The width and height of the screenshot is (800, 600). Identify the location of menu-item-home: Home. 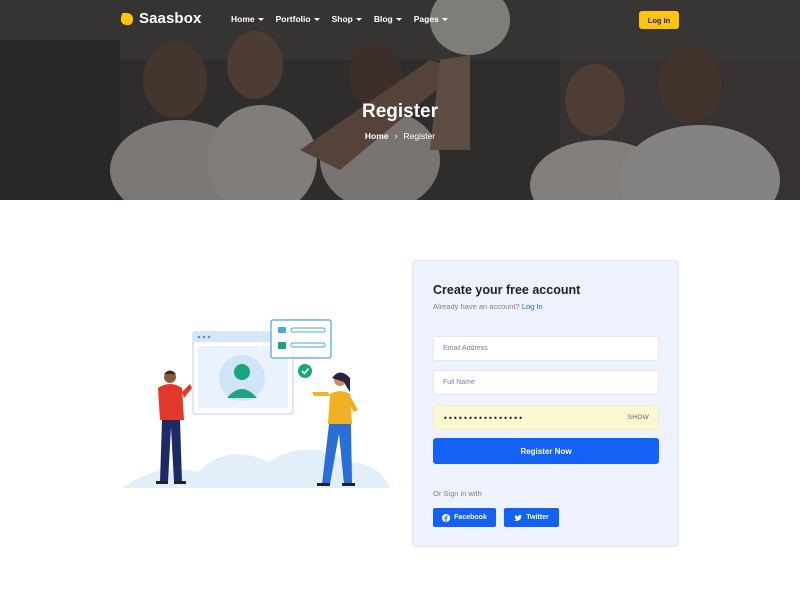
(247, 19).